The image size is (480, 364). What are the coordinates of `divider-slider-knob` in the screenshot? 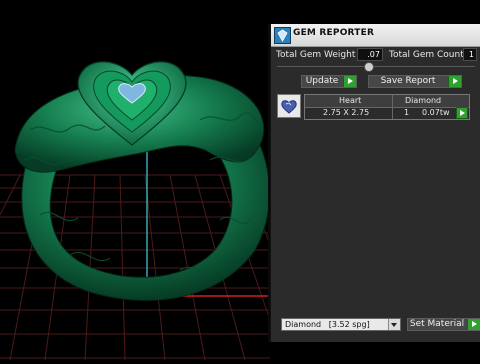 It's located at (369, 67).